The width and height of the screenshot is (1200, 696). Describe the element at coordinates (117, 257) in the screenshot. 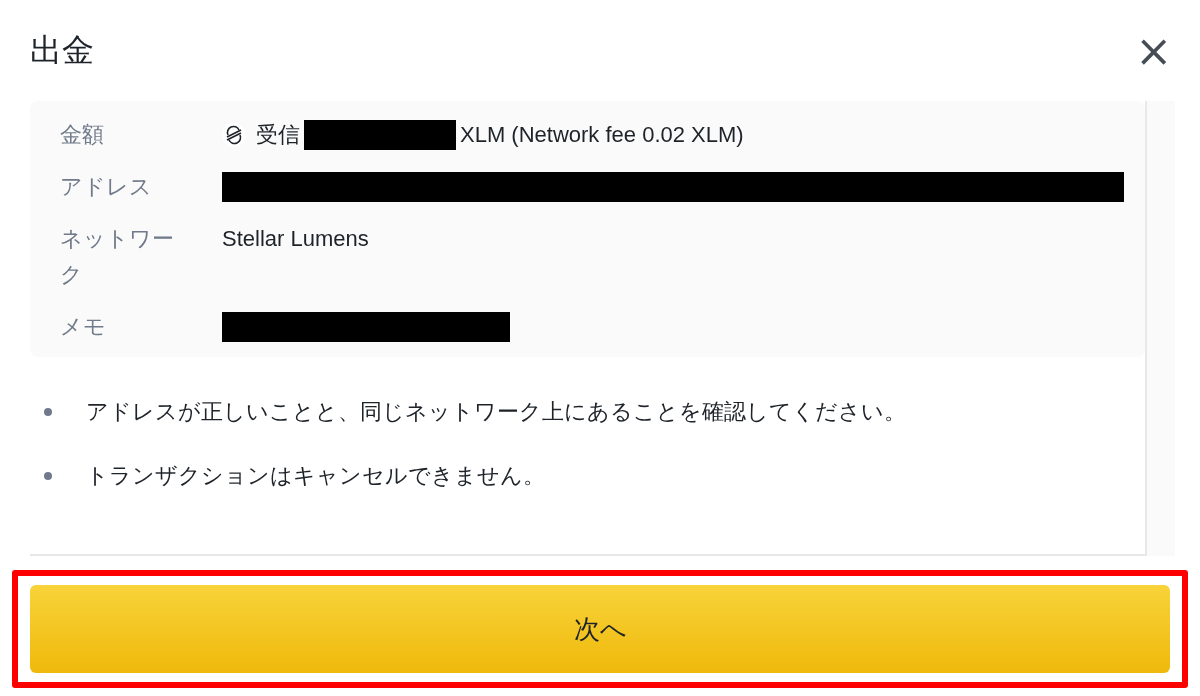

I see `detail-label: ネットワーク` at that location.